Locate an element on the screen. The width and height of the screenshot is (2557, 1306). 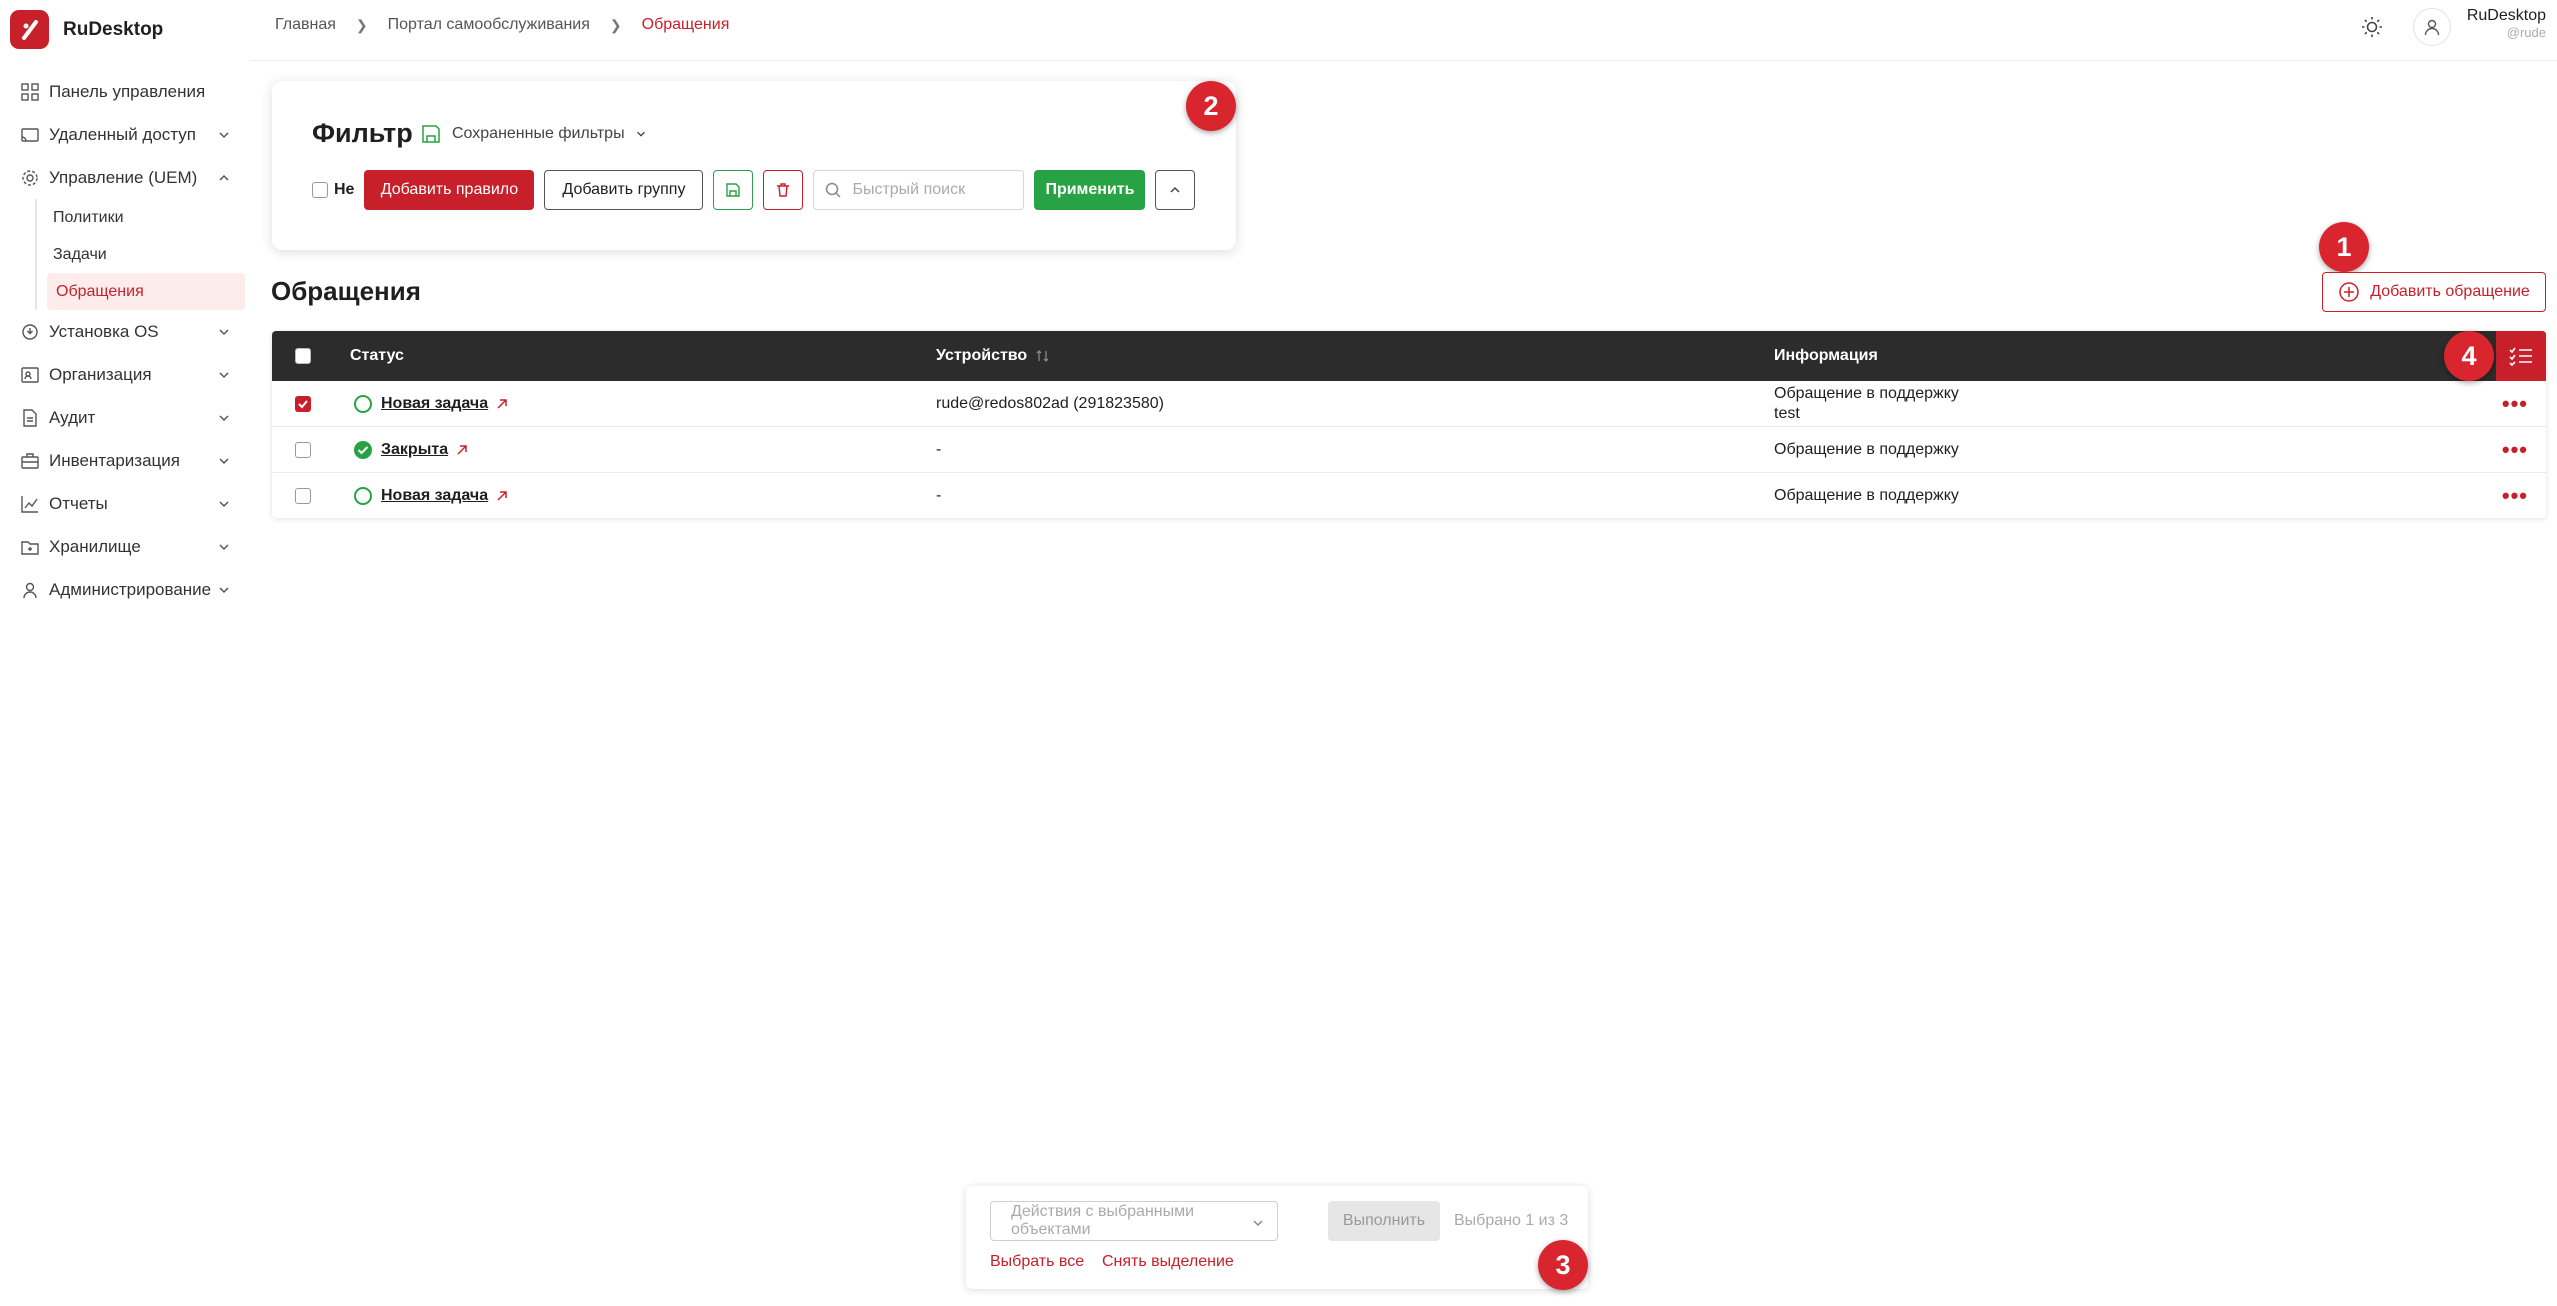
sidebar-item-remote-access: Удаленный доступ is located at coordinates (122, 134).